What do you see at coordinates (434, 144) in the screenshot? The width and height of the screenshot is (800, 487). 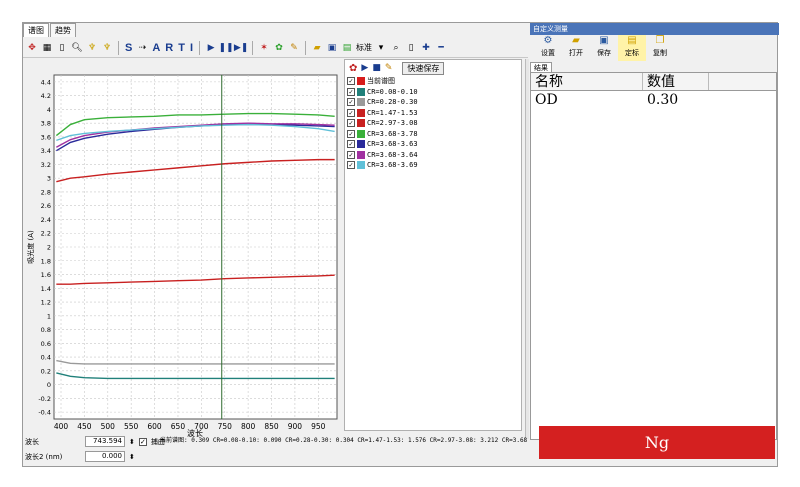 I see `legend-item: ✓ CR=3.68-3.63` at bounding box center [434, 144].